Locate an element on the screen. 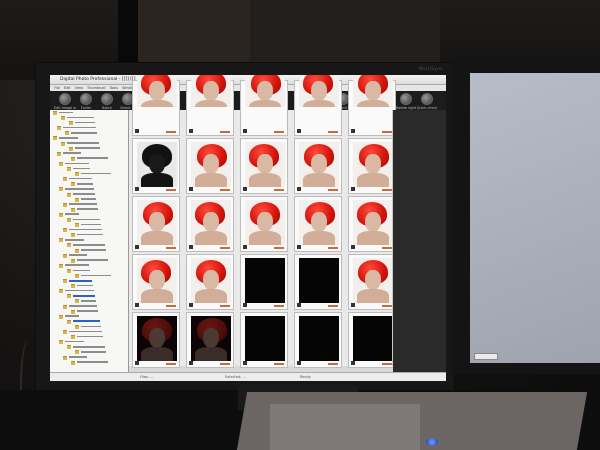  monitor-brand: MultiSync is located at coordinates (431, 68).